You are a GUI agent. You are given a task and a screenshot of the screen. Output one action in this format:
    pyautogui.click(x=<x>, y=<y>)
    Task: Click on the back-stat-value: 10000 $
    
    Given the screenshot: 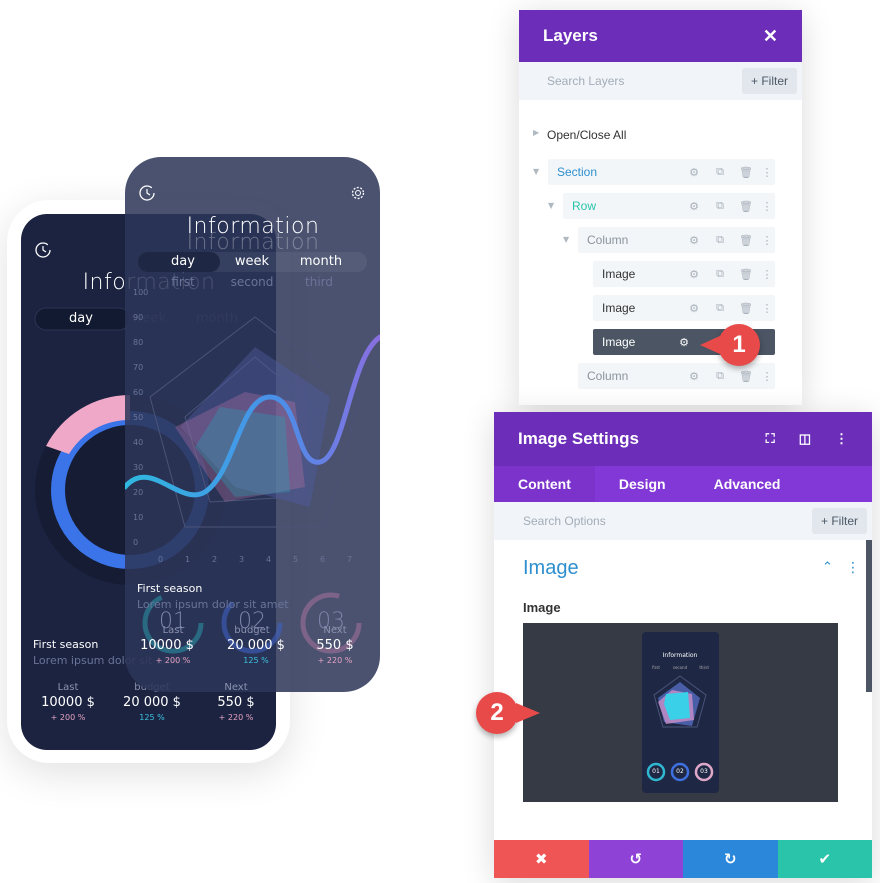 What is the action you would take?
    pyautogui.click(x=68, y=702)
    